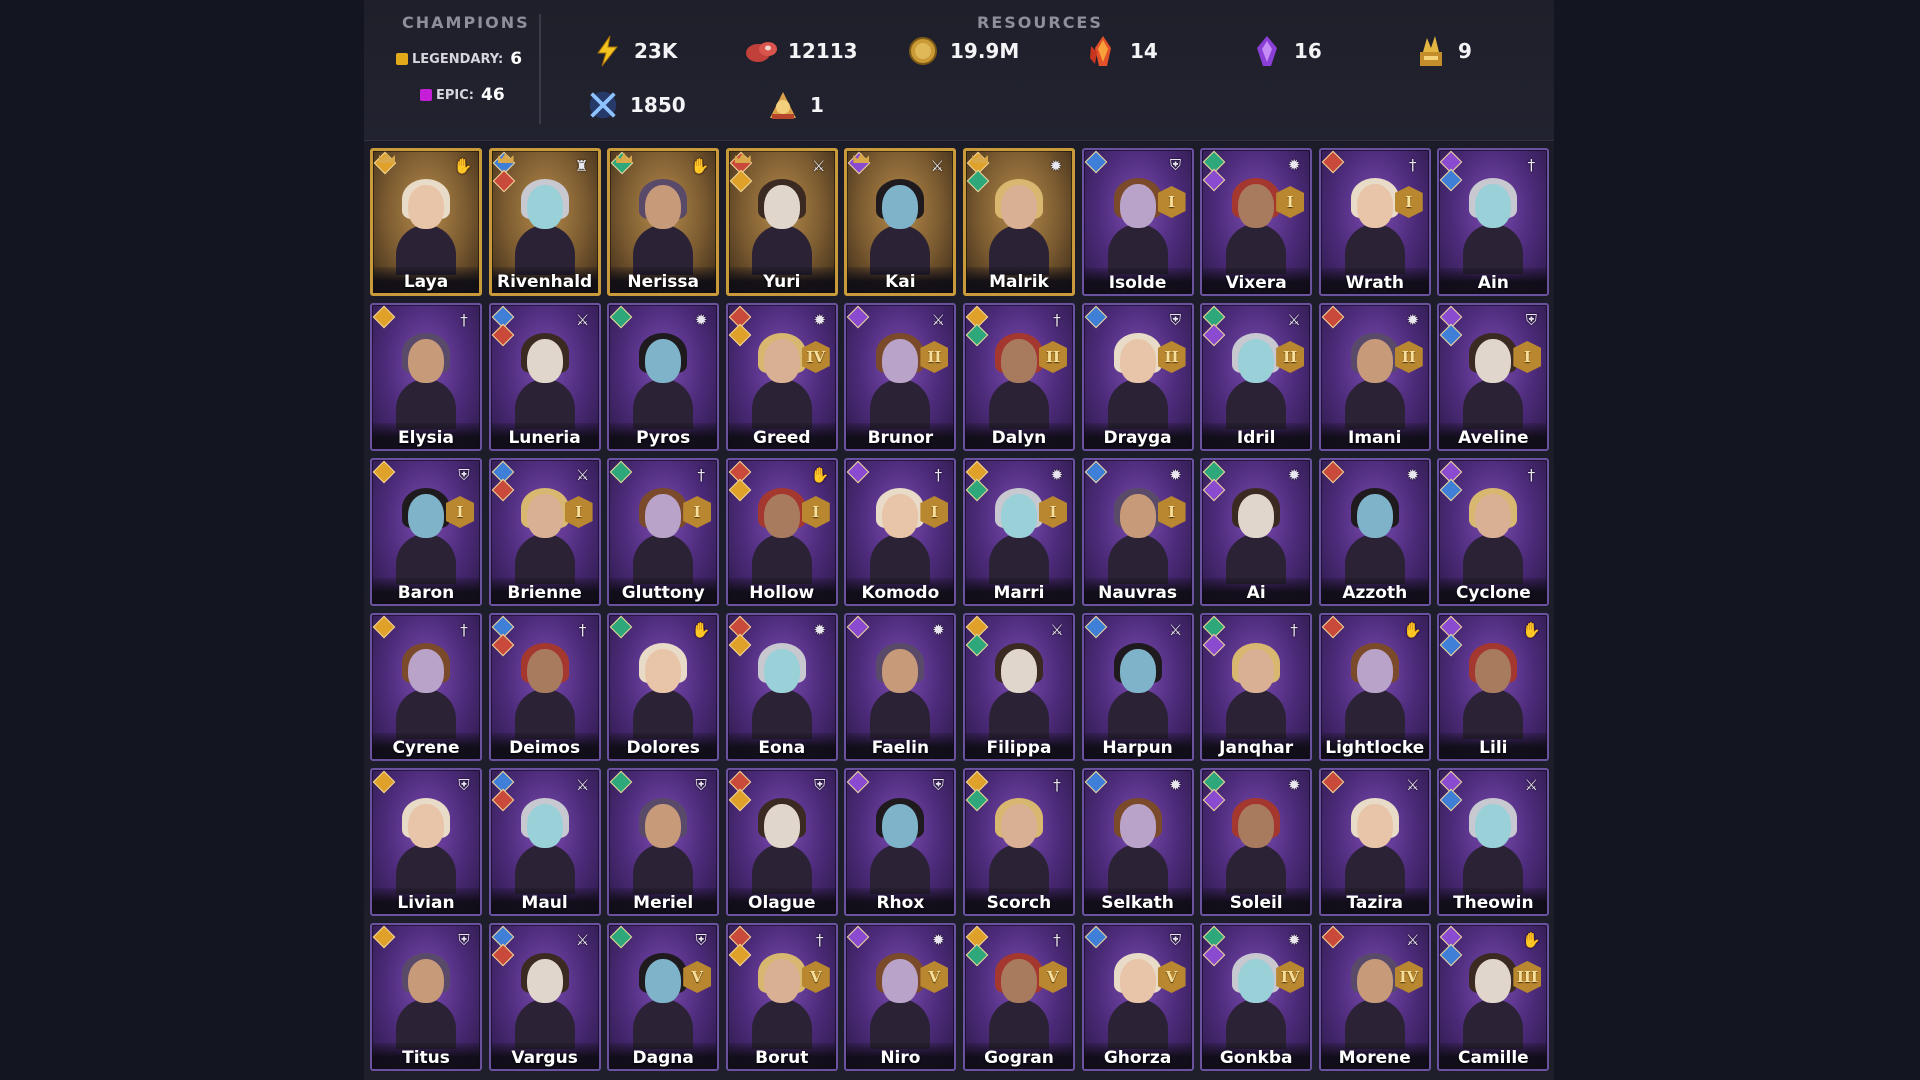 The height and width of the screenshot is (1080, 1920). I want to click on resource-relic: 9, so click(1443, 51).